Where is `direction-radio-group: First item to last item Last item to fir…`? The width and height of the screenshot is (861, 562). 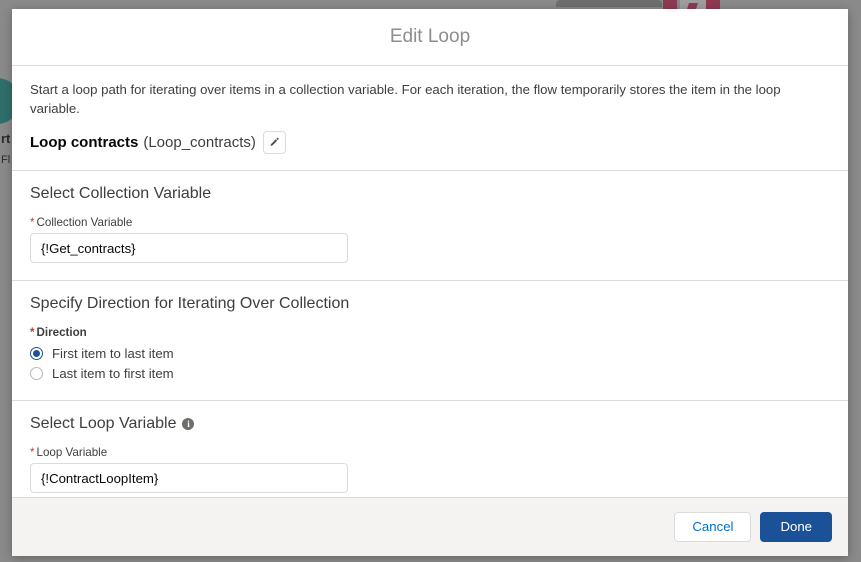
direction-radio-group: First item to last item Last item to fir… is located at coordinates (430, 363).